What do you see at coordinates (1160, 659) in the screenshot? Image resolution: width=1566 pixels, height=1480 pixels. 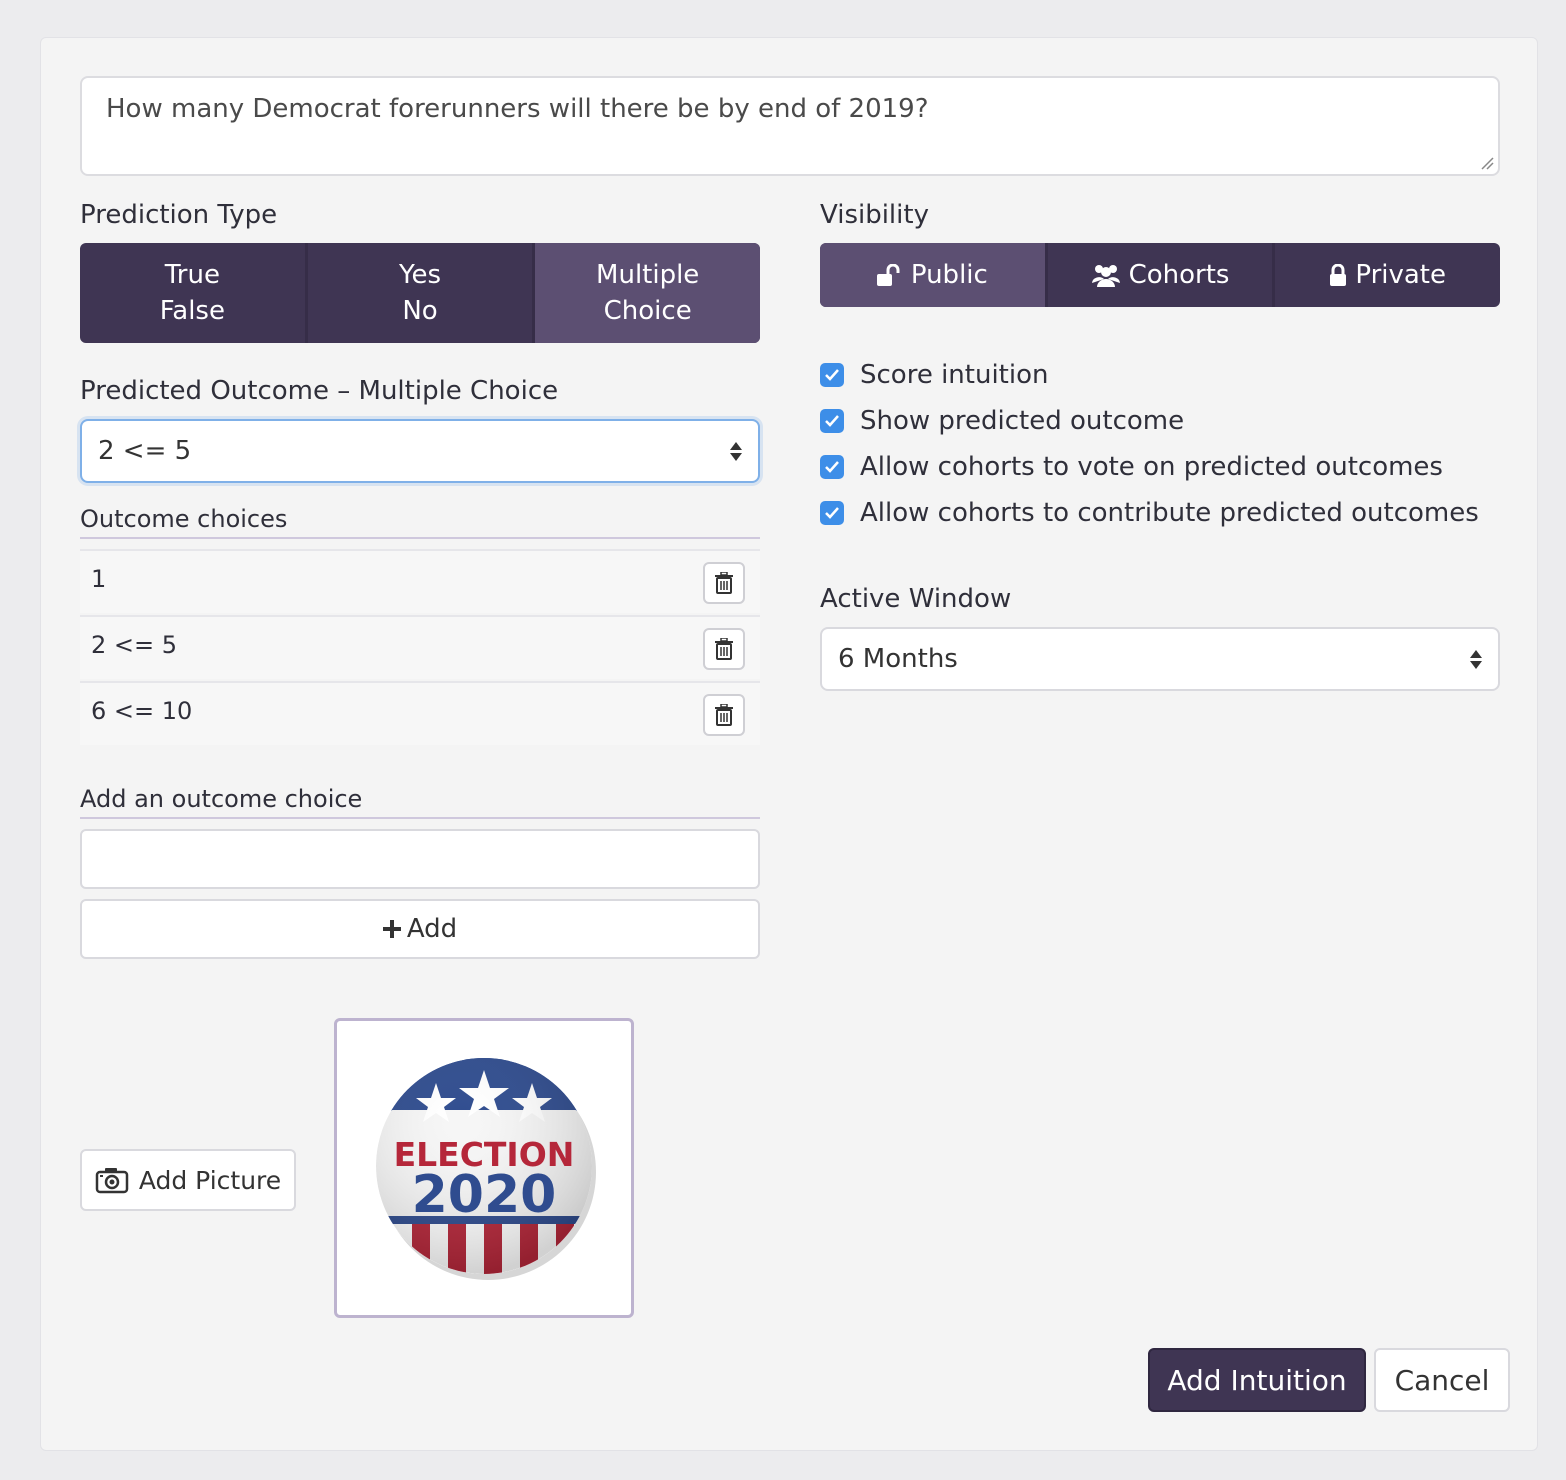 I see `active-window-select: 6 Months` at bounding box center [1160, 659].